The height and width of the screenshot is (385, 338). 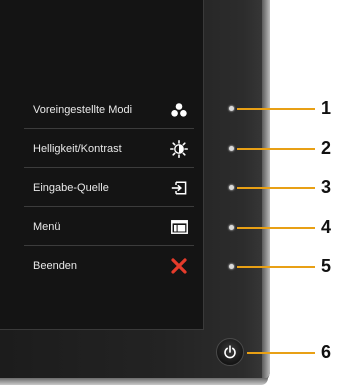 What do you see at coordinates (266, 190) in the screenshot?
I see `bezel-edge` at bounding box center [266, 190].